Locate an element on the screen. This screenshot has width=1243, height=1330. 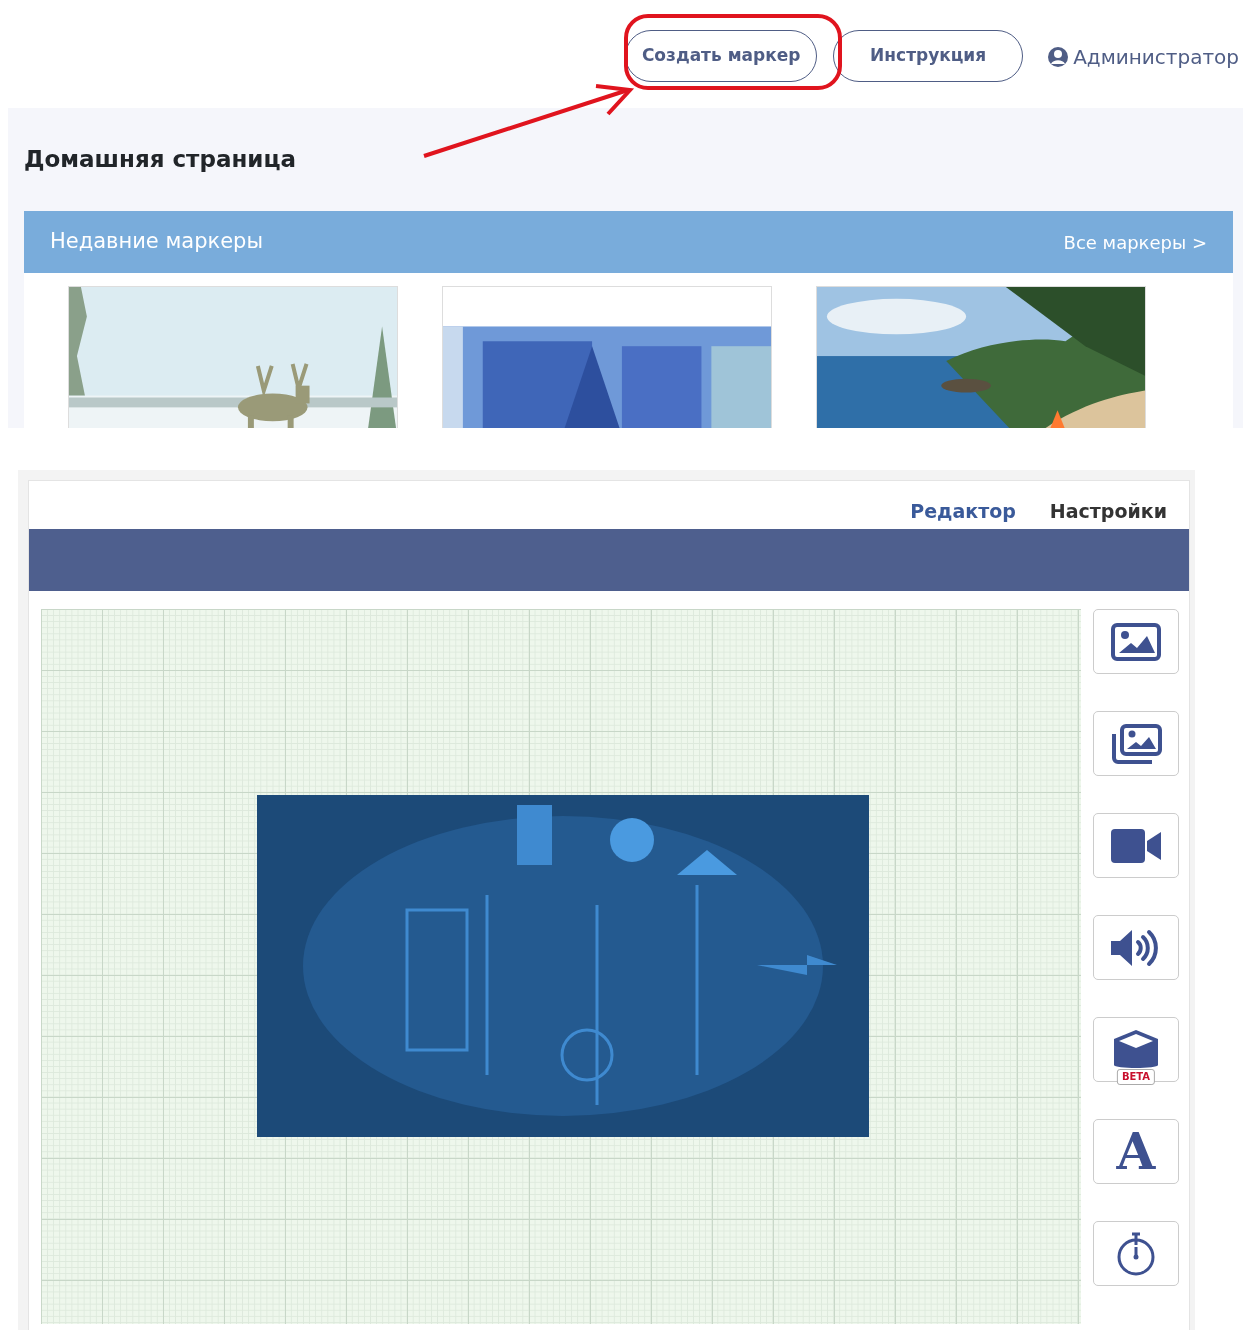
add-image-button is located at coordinates (1136, 641).